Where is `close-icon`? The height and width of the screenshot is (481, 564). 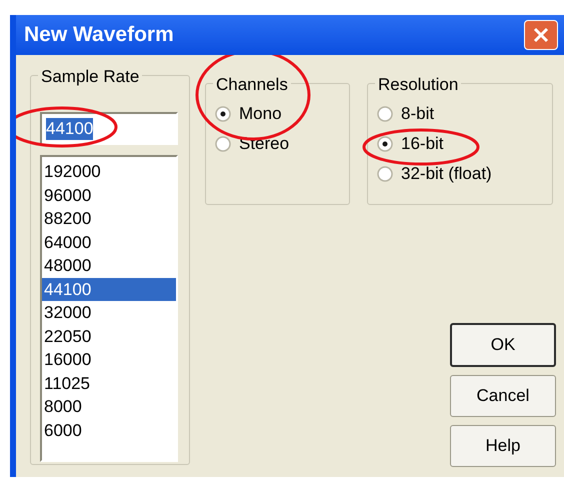
close-icon is located at coordinates (541, 35).